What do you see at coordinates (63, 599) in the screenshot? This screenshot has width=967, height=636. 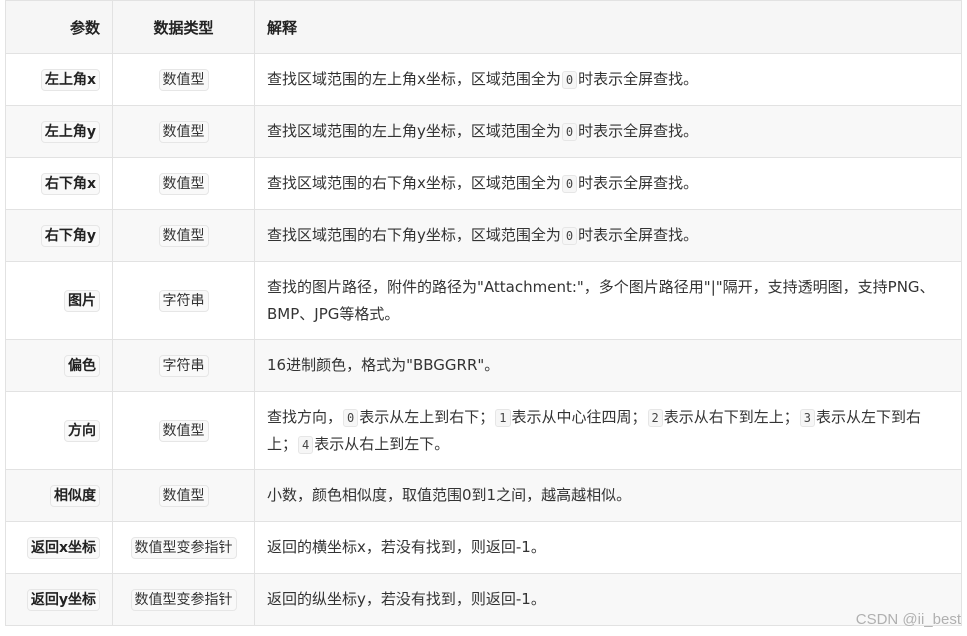 I see `param-name: 返回y坐标` at bounding box center [63, 599].